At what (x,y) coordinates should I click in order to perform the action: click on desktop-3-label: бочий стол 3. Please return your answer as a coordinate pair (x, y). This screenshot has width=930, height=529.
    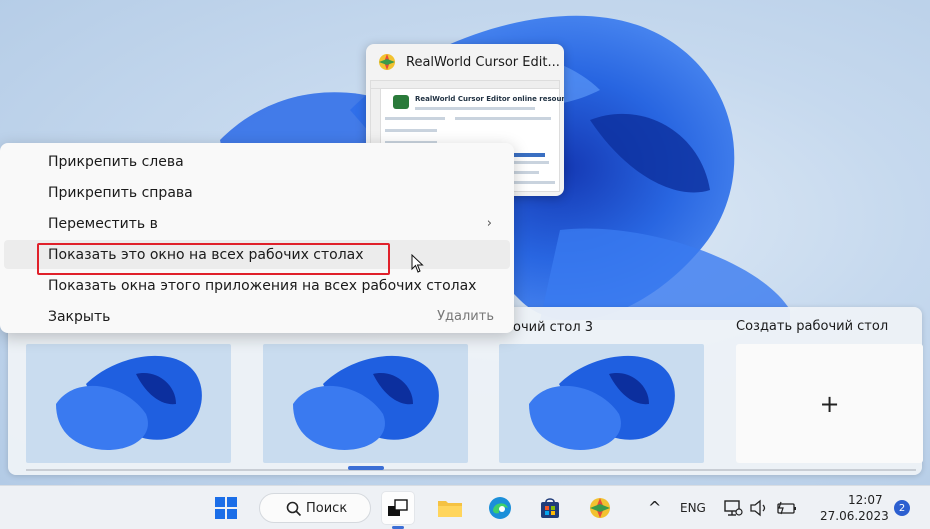
    Looking at the image, I should click on (549, 327).